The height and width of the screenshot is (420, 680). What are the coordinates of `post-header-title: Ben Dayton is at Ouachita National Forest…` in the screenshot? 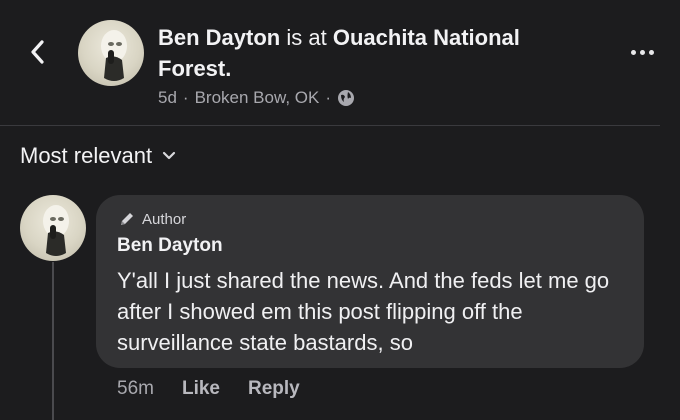 It's located at (378, 53).